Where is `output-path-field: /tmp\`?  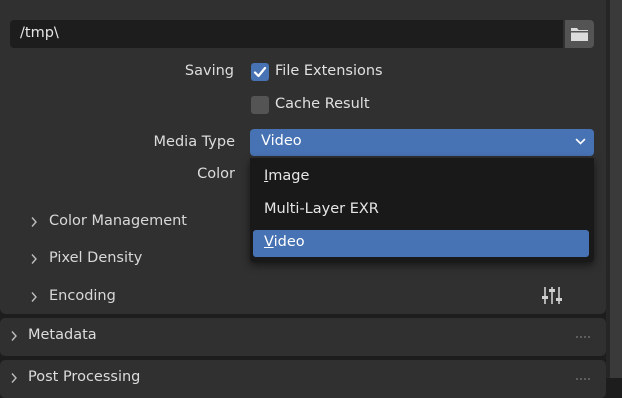
output-path-field: /tmp\ is located at coordinates (286, 34).